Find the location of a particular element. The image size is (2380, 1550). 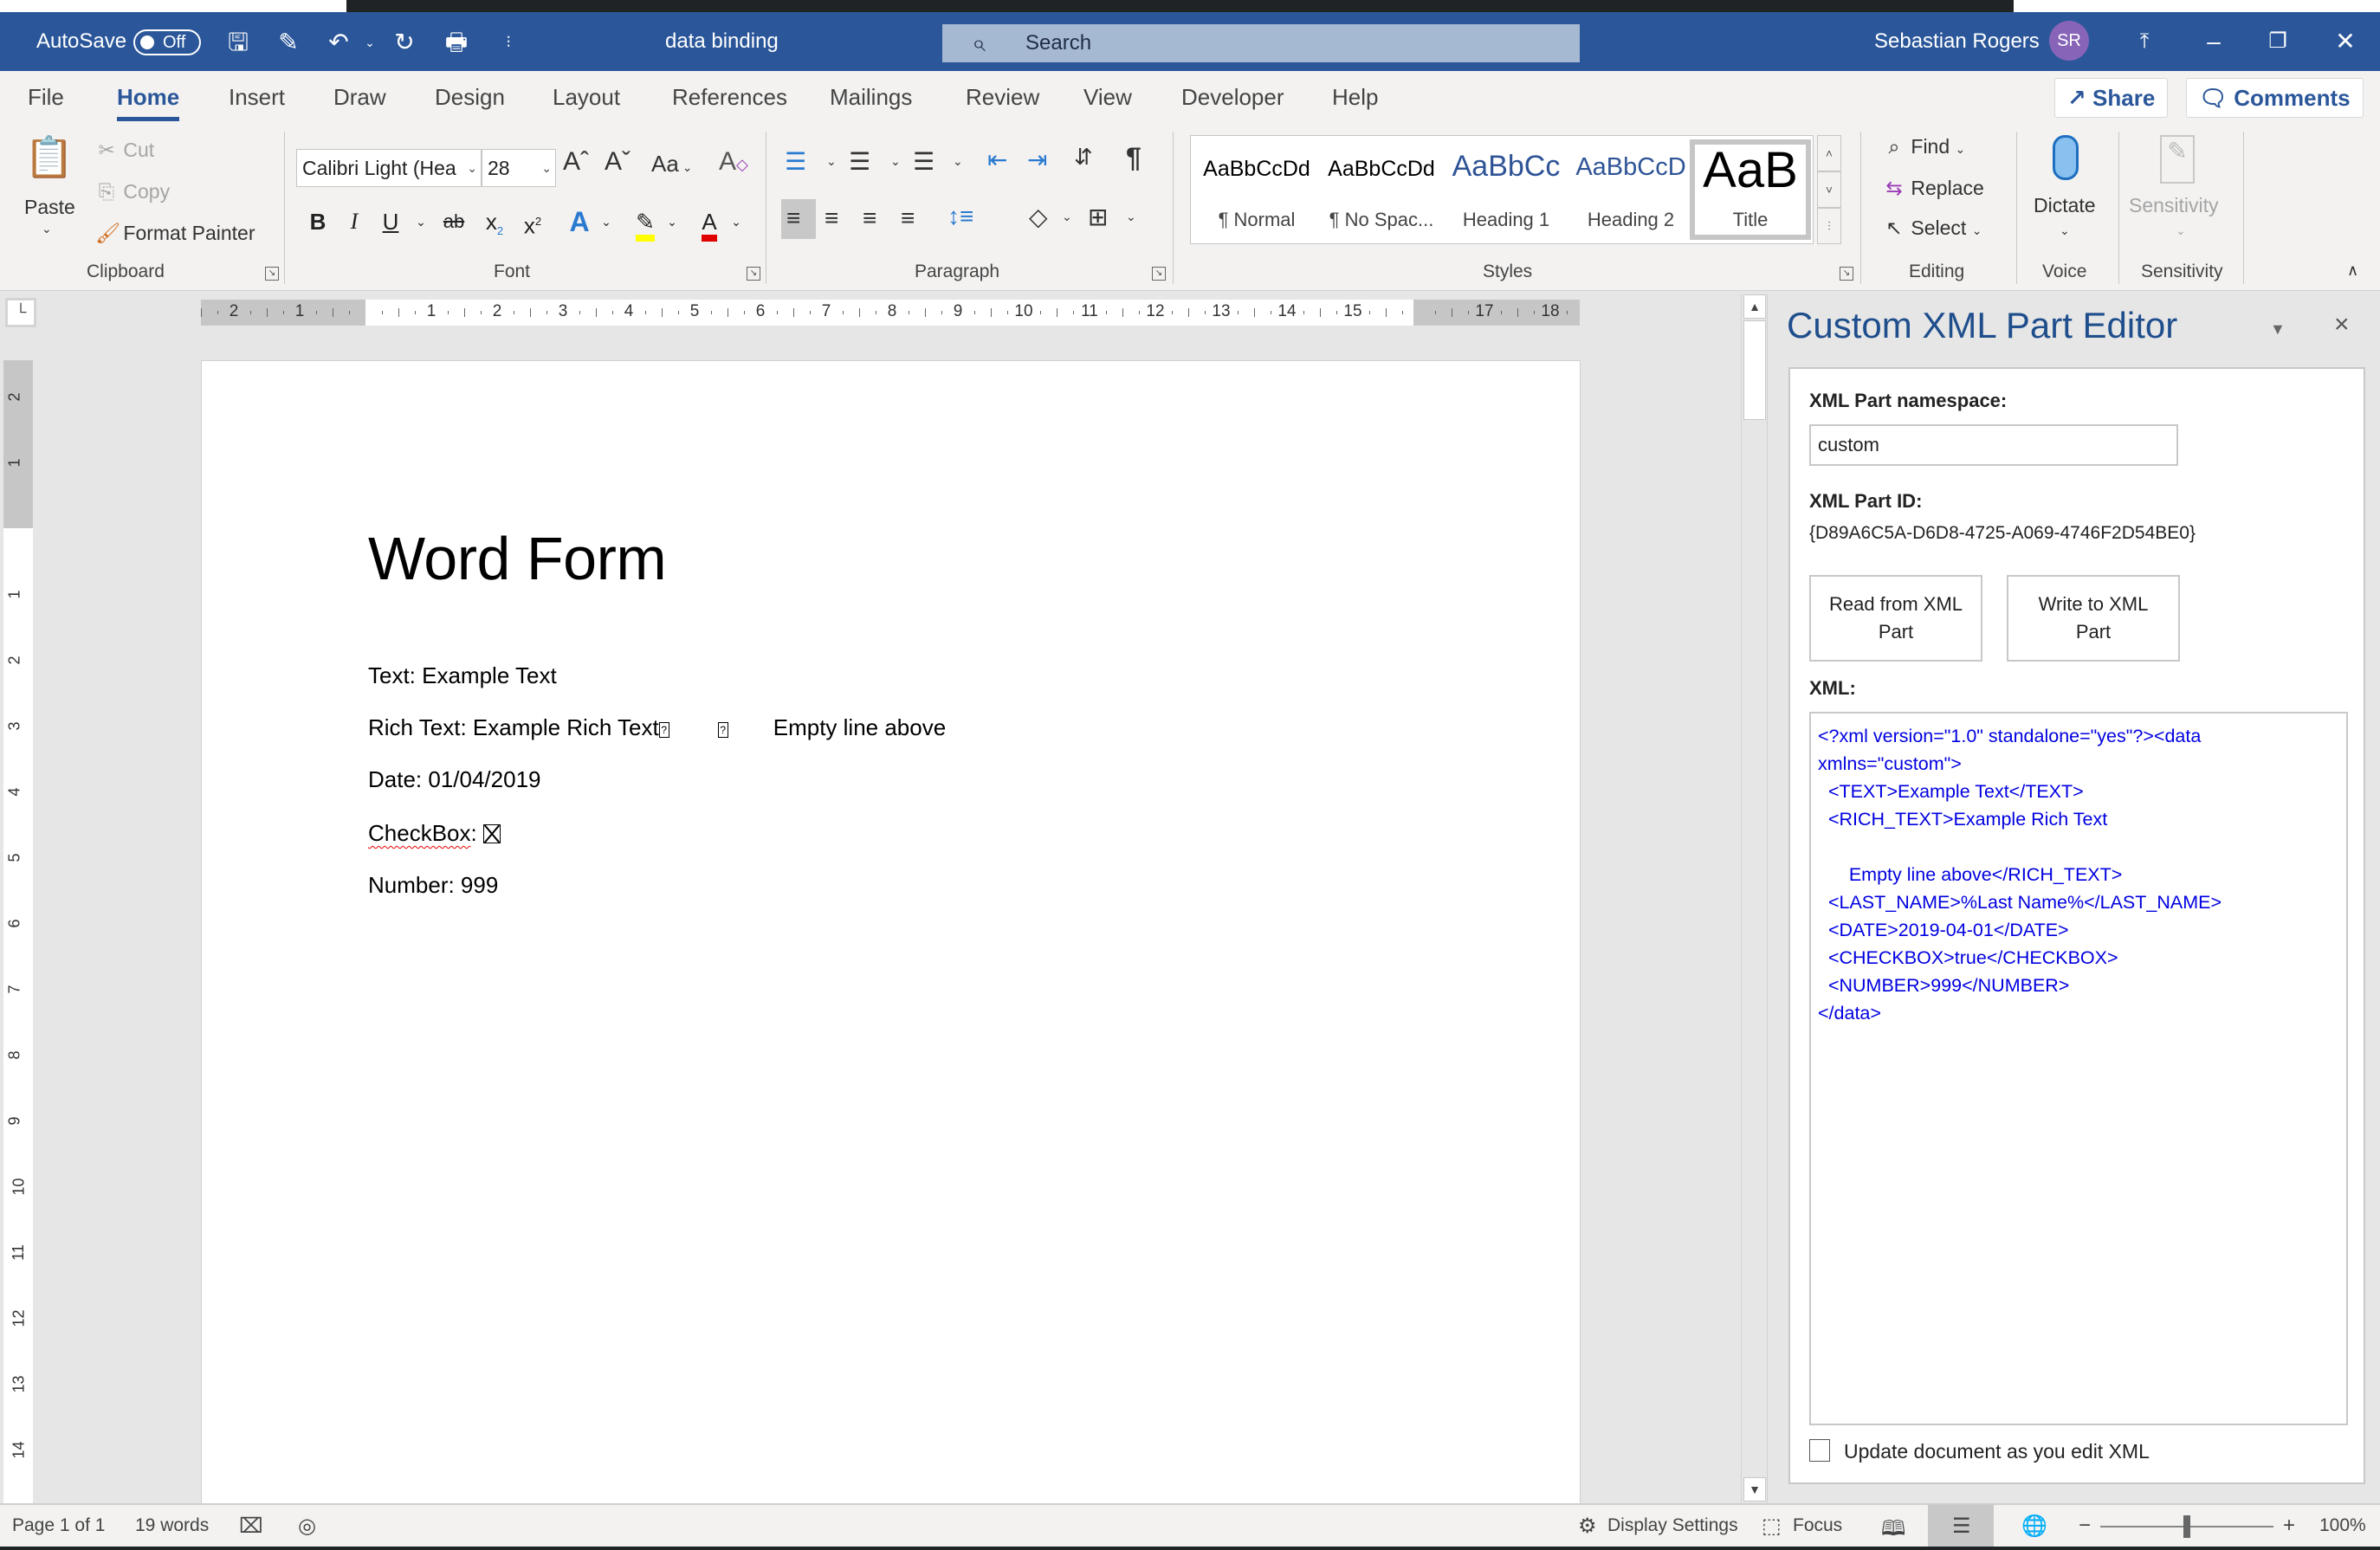

zoom-level: 100% is located at coordinates (2342, 1526).